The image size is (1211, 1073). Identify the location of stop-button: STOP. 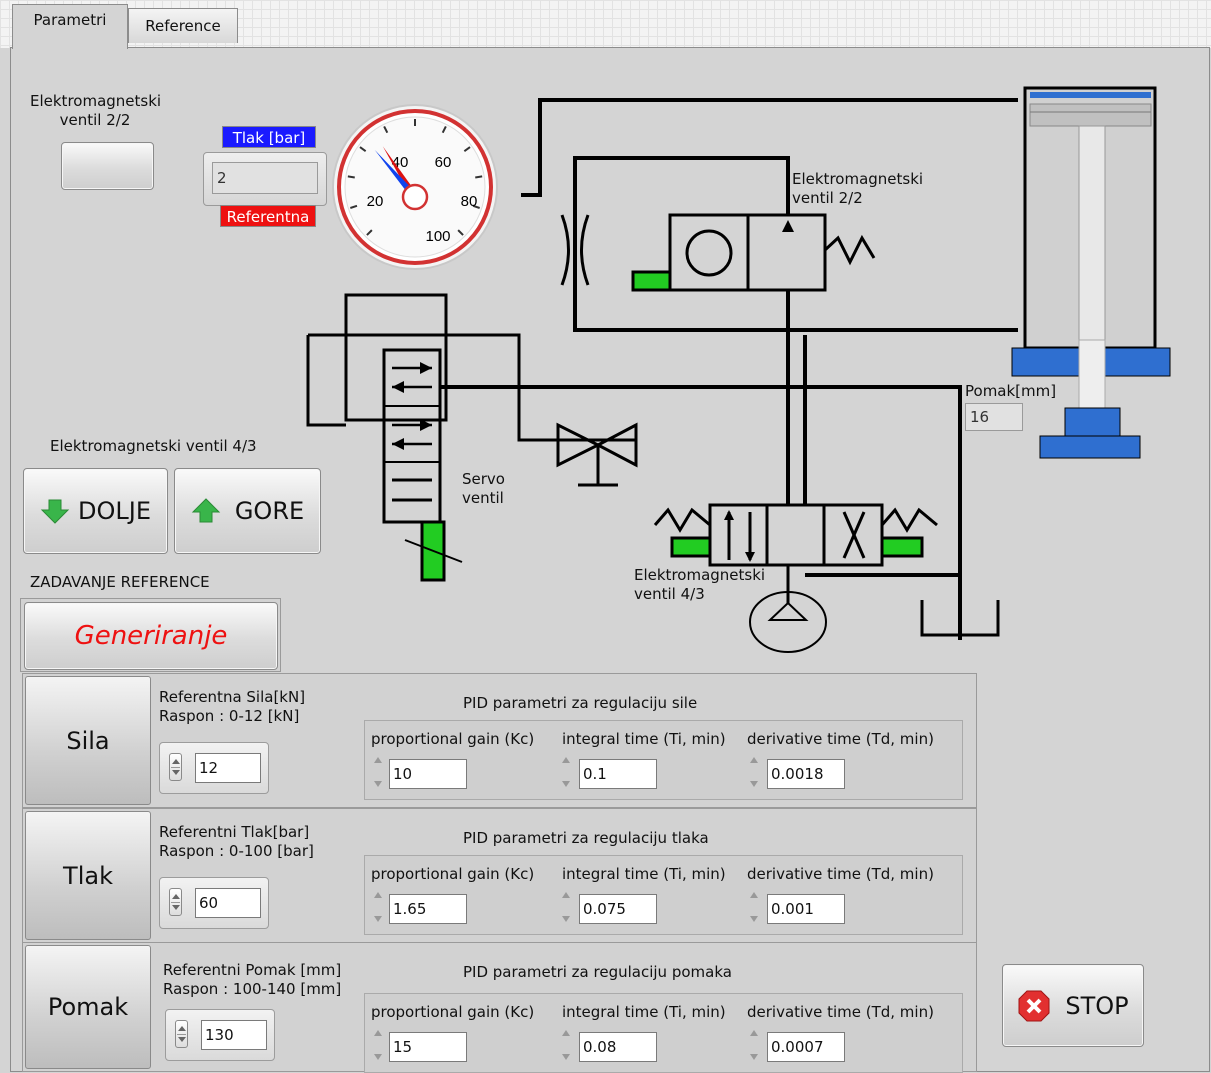
(1073, 1005).